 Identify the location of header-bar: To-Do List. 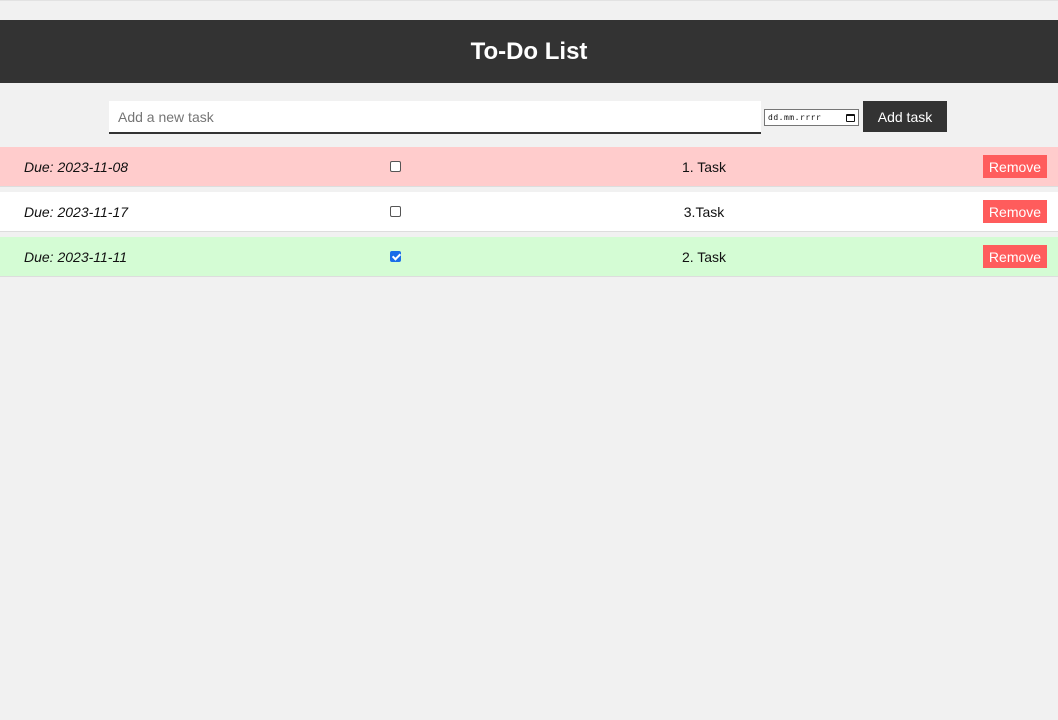
(529, 51).